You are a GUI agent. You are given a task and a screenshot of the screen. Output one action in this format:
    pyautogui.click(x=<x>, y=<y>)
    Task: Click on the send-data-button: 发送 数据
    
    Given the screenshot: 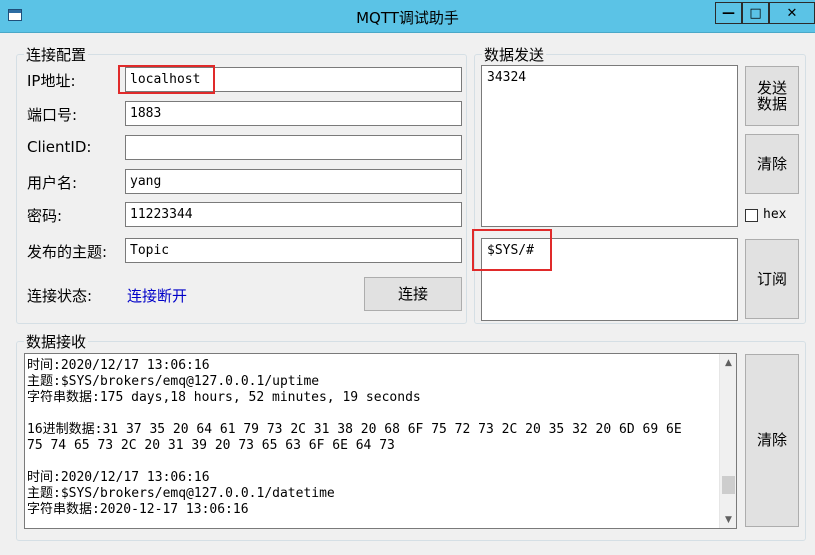 What is the action you would take?
    pyautogui.click(x=772, y=96)
    